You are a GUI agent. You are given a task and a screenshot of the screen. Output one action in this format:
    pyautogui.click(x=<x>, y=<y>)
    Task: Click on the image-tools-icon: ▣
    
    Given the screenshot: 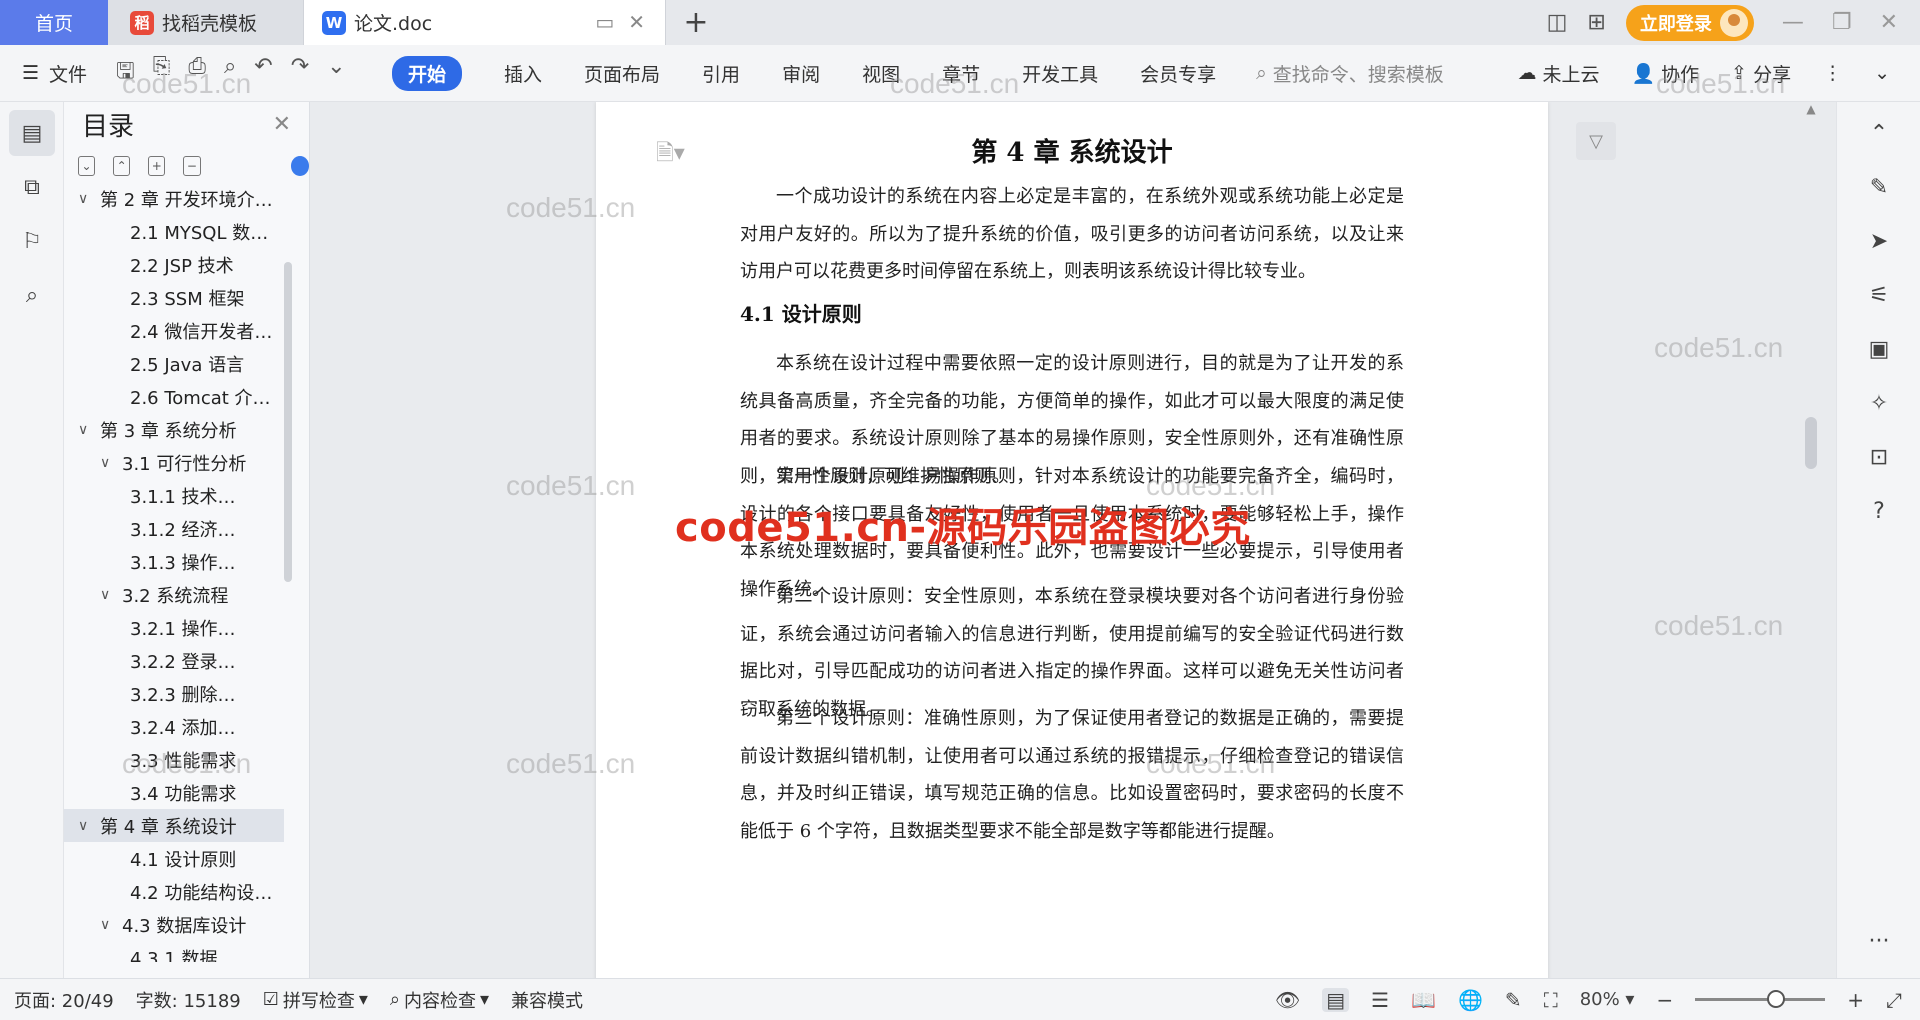 What is the action you would take?
    pyautogui.click(x=1878, y=349)
    